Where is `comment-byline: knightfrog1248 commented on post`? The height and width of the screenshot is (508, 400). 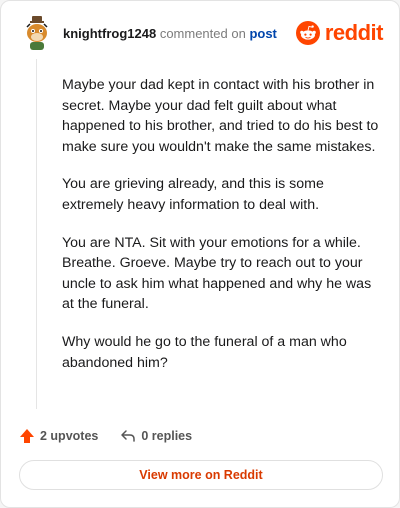 comment-byline: knightfrog1248 commented on post is located at coordinates (170, 33).